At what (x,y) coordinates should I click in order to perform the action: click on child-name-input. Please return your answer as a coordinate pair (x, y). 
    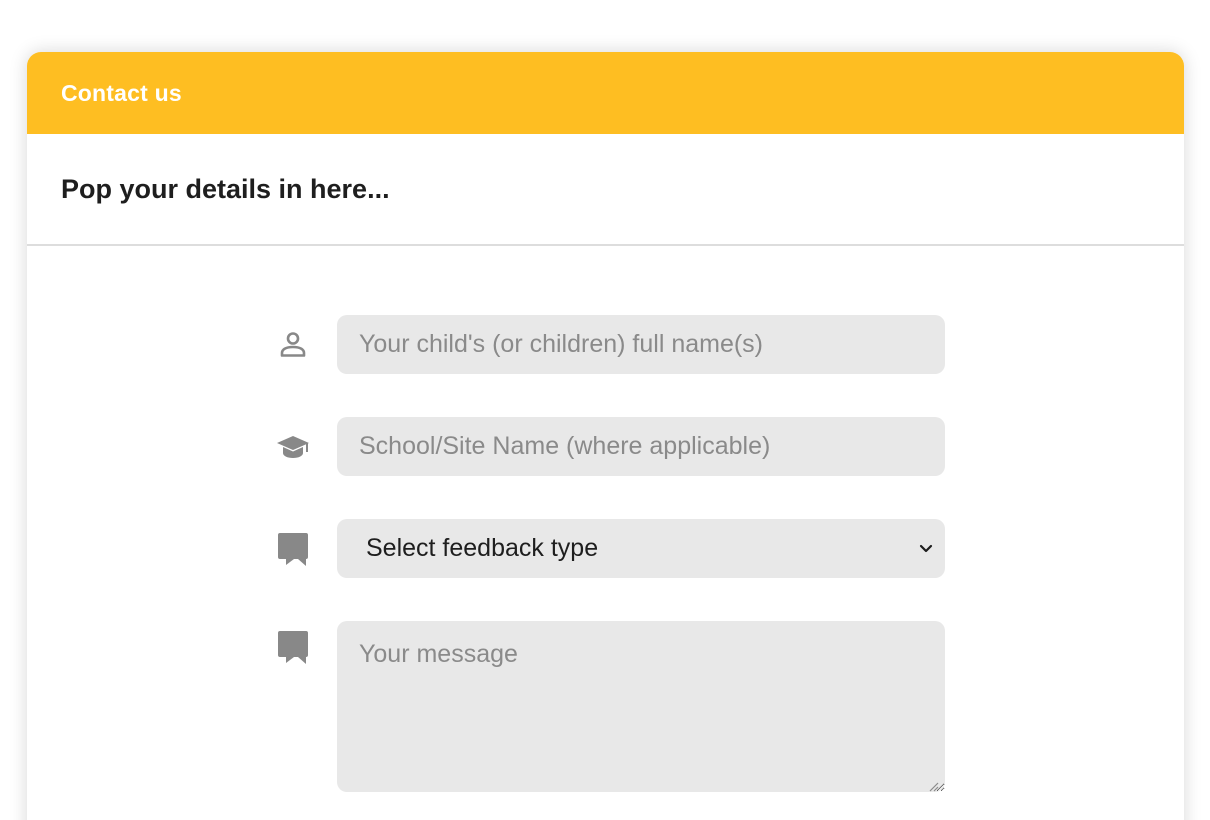
    Looking at the image, I should click on (641, 344).